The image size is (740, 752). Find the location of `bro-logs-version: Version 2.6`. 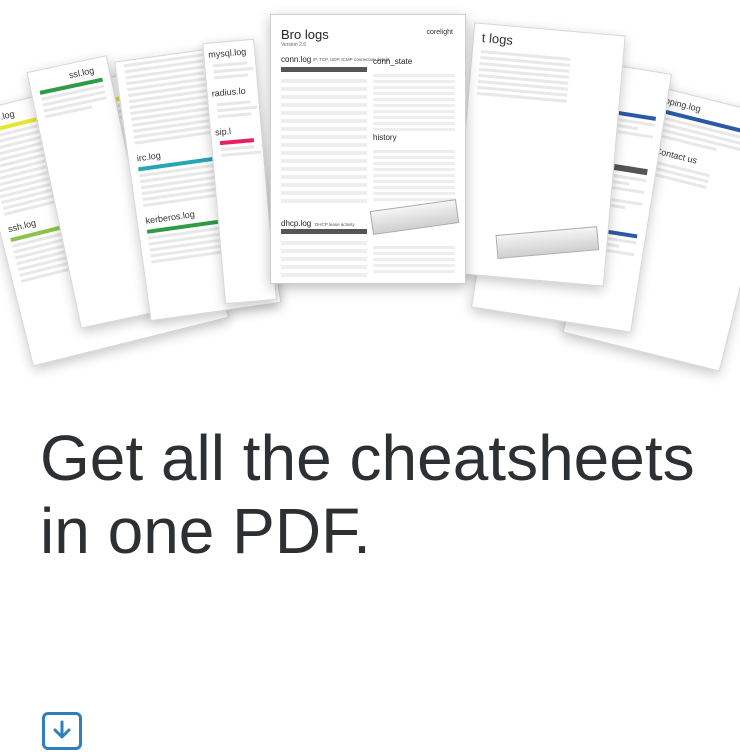

bro-logs-version: Version 2.6 is located at coordinates (294, 45).